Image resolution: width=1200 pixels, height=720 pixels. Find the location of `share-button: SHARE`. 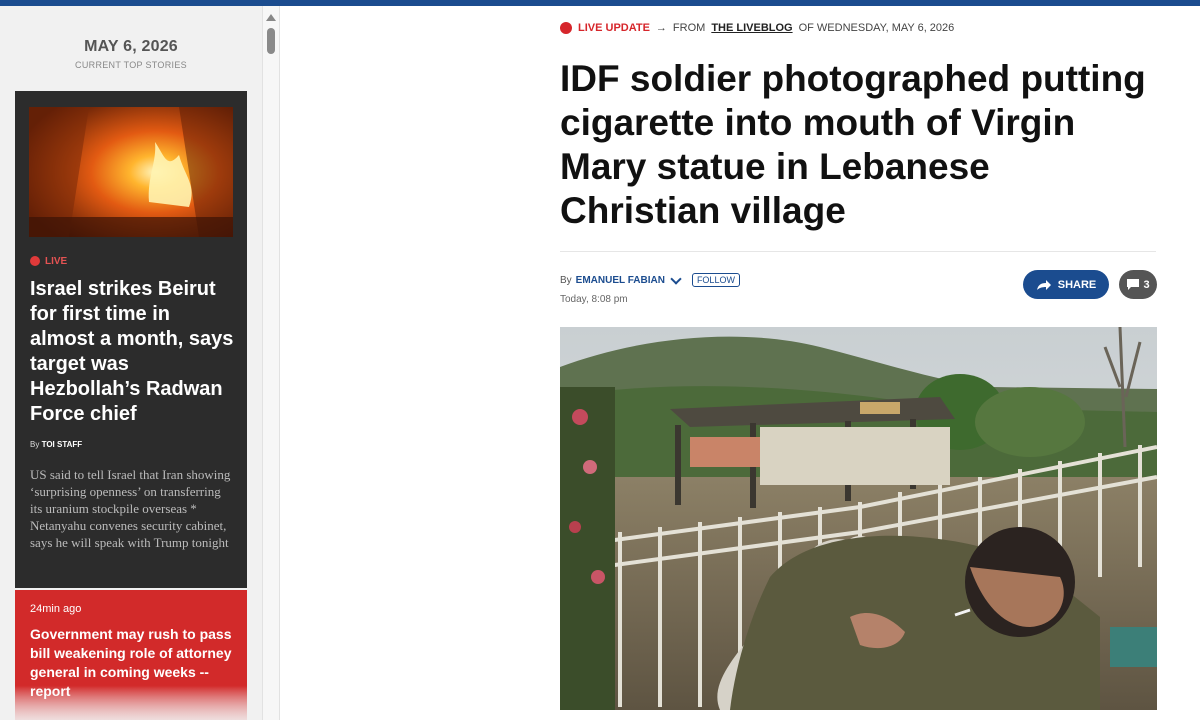

share-button: SHARE is located at coordinates (1066, 284).